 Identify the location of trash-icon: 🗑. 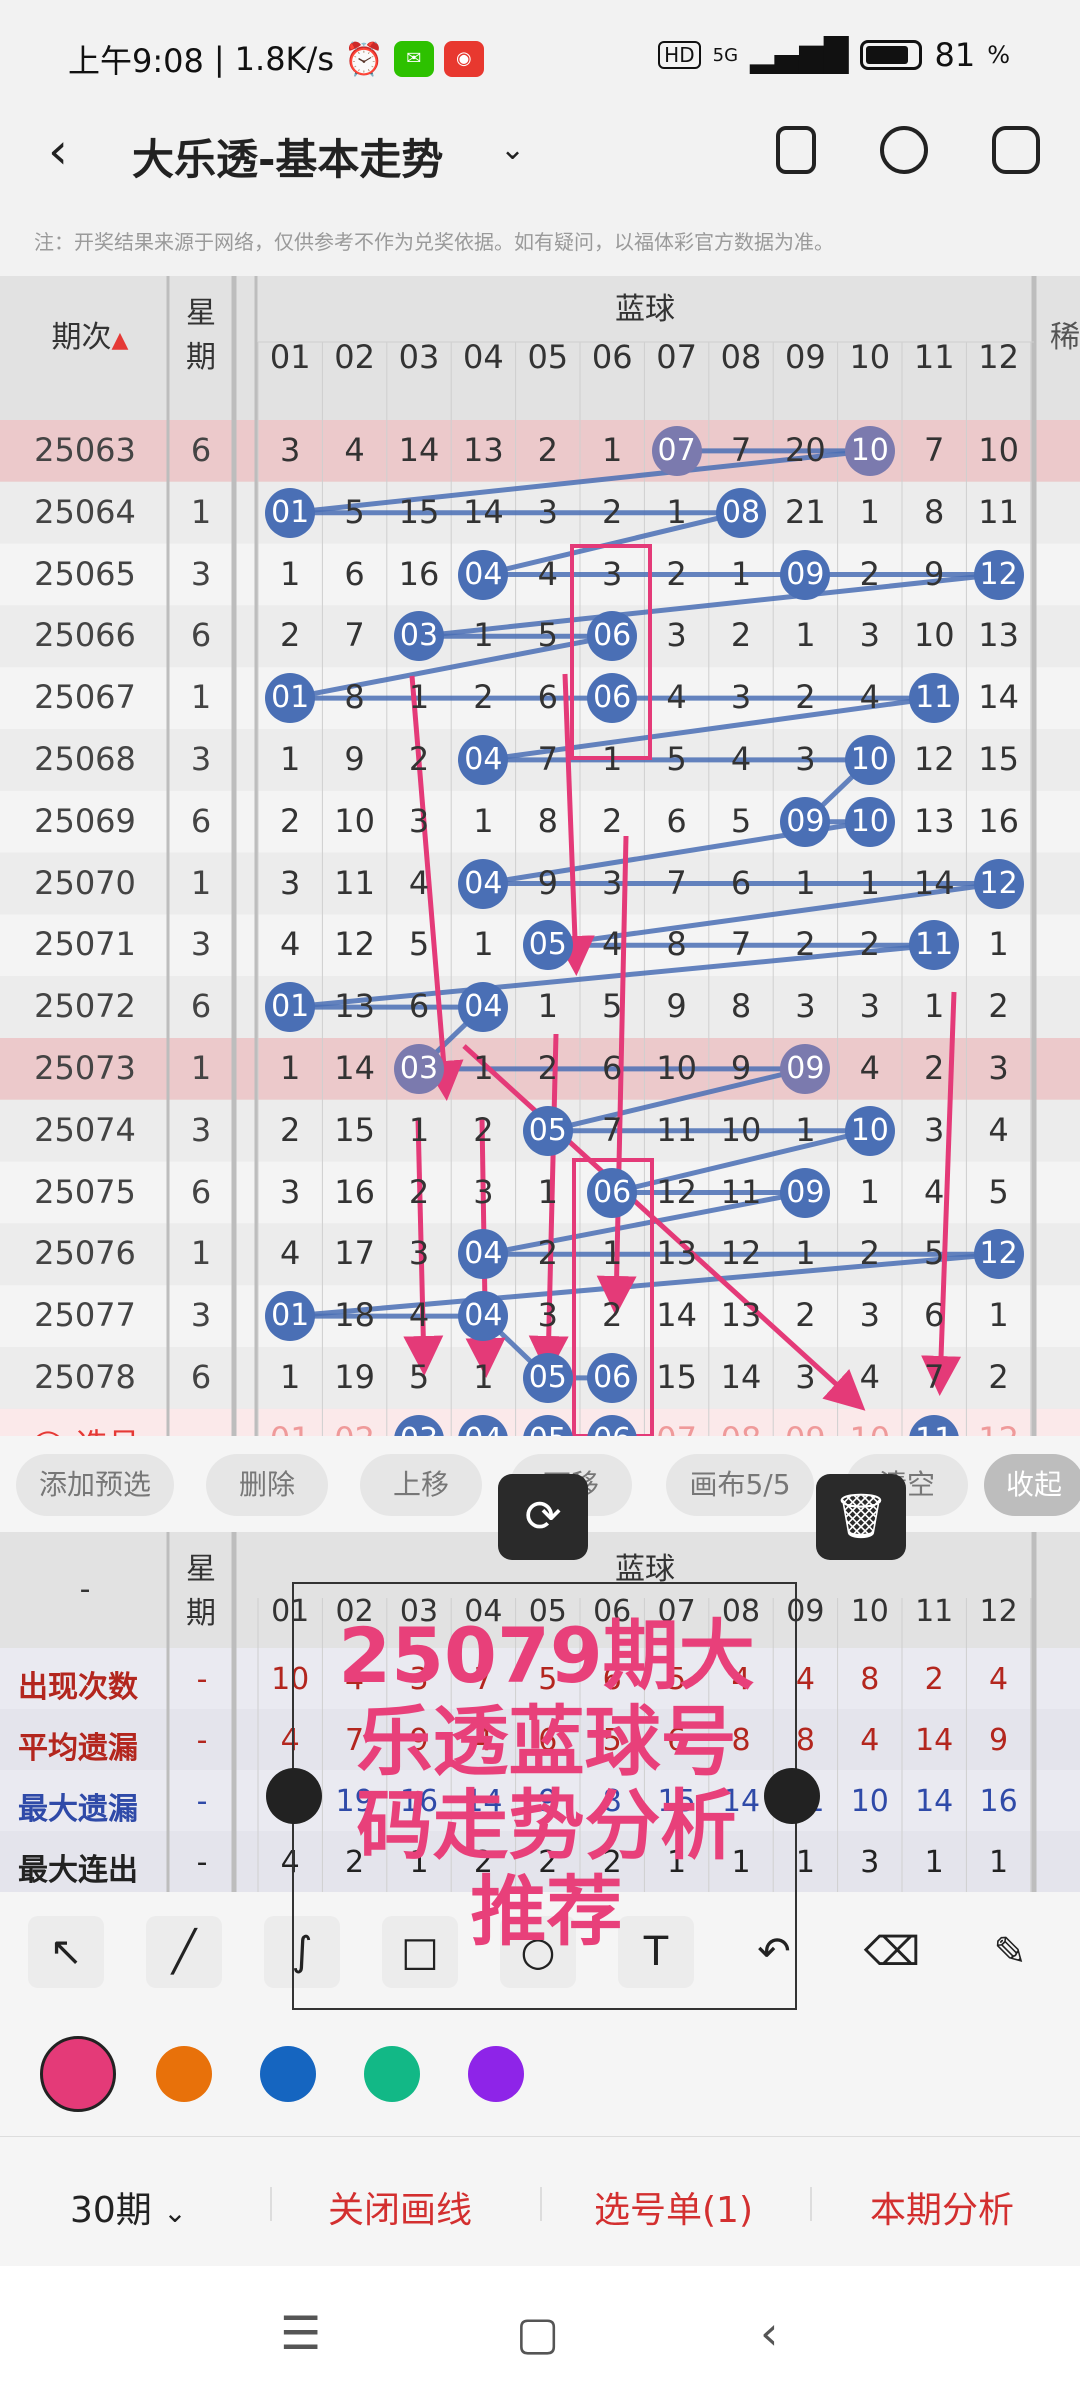
(861, 1517).